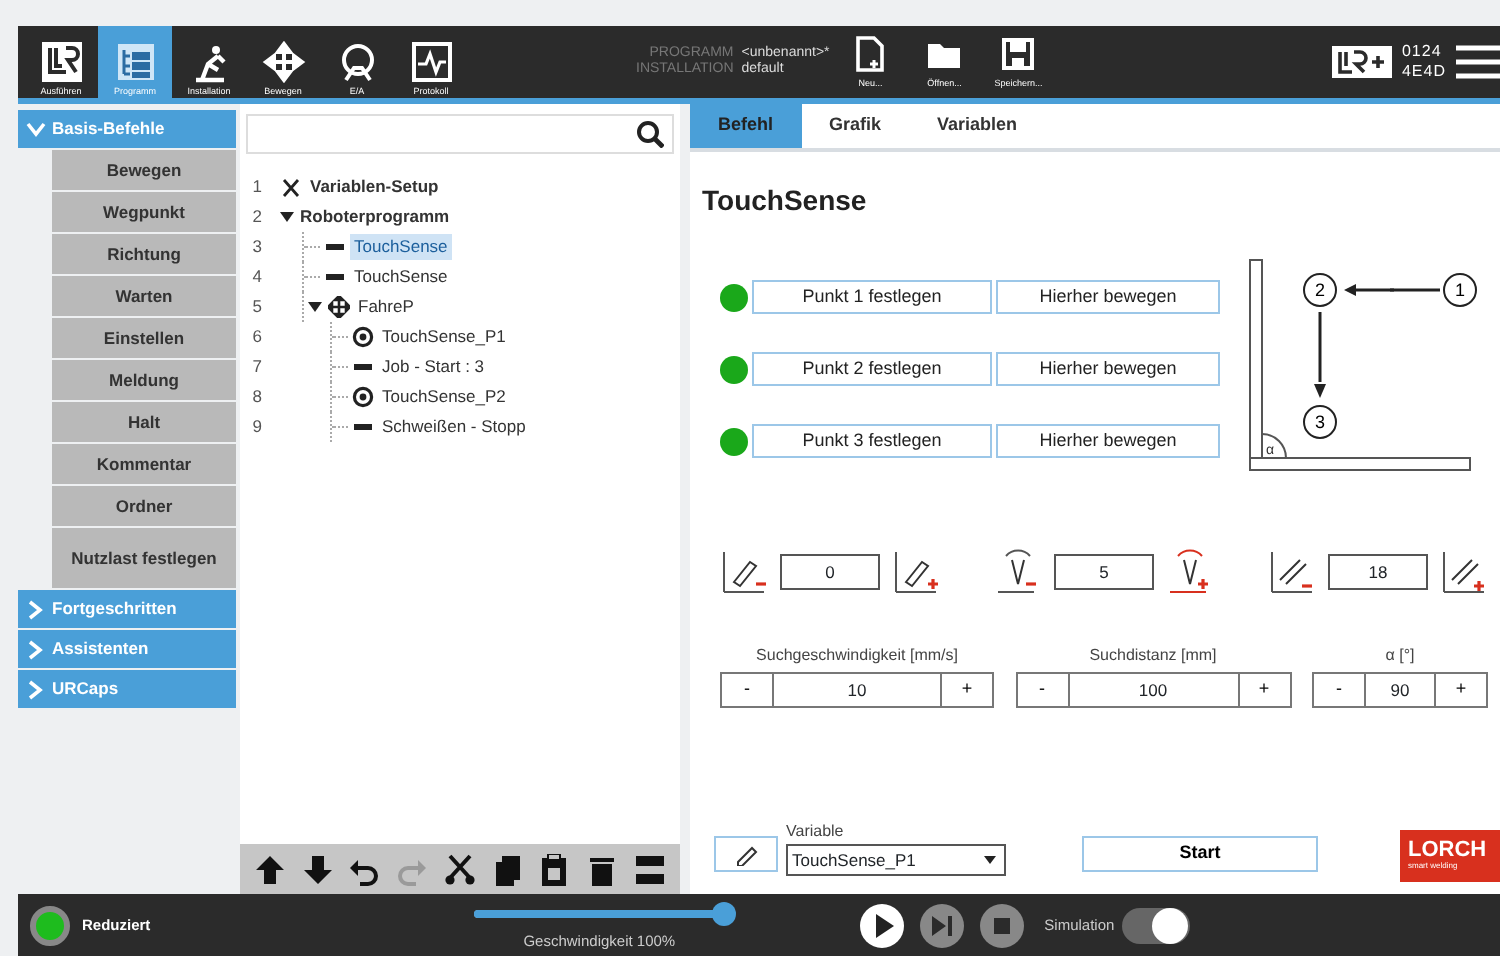  Describe the element at coordinates (1200, 854) in the screenshot. I see `start-button: Start` at that location.